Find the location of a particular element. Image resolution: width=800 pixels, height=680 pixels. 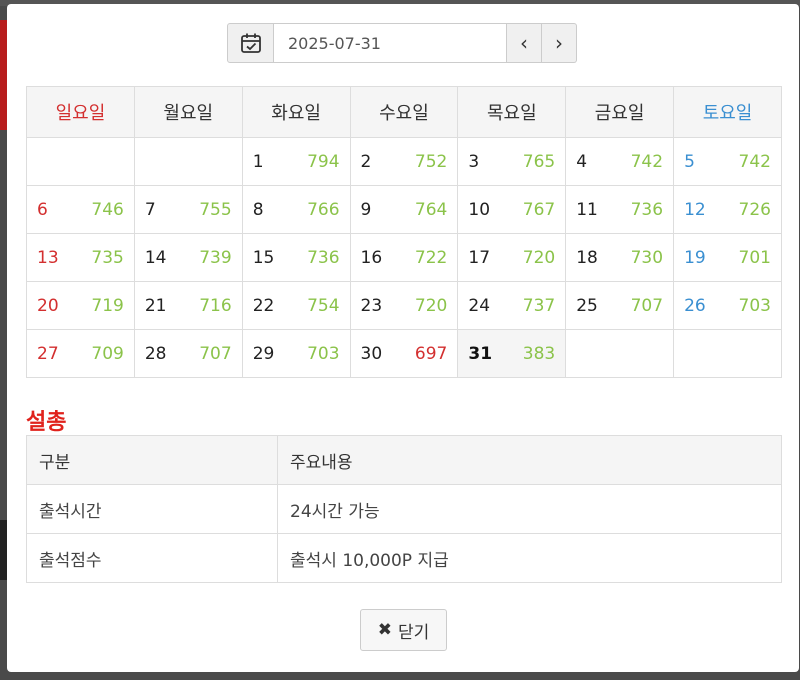

attendance-count: 703 is located at coordinates (323, 353).